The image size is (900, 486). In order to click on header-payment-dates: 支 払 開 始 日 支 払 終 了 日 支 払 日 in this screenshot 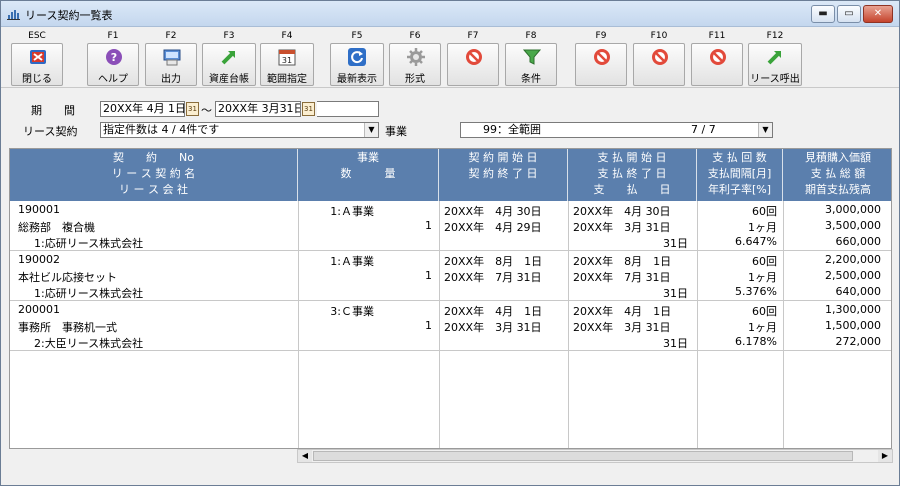, I will do `click(632, 175)`.